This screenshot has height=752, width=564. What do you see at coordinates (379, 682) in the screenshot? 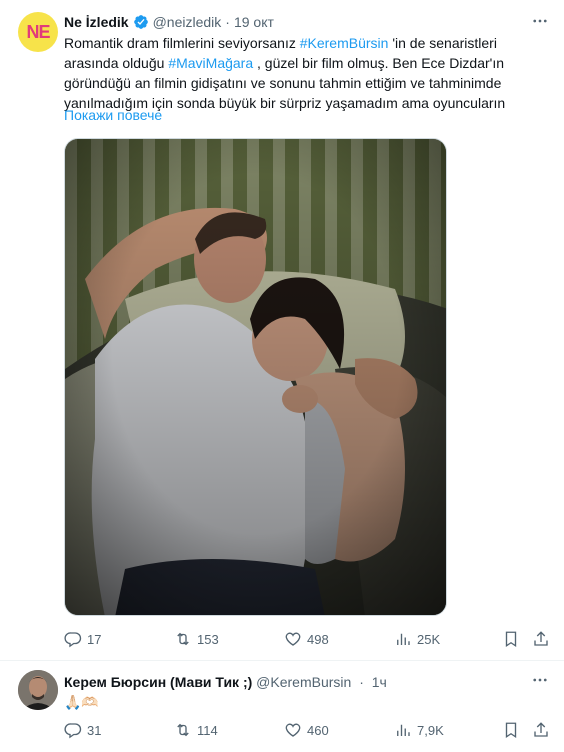
I see `timestamp: 1ч` at bounding box center [379, 682].